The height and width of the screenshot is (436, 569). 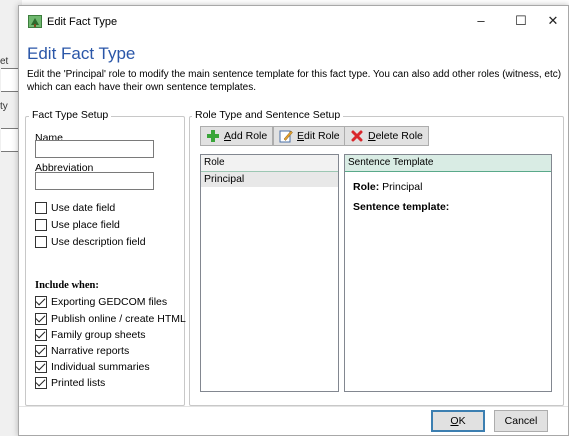 What do you see at coordinates (366, 187) in the screenshot?
I see `role-label: Role:` at bounding box center [366, 187].